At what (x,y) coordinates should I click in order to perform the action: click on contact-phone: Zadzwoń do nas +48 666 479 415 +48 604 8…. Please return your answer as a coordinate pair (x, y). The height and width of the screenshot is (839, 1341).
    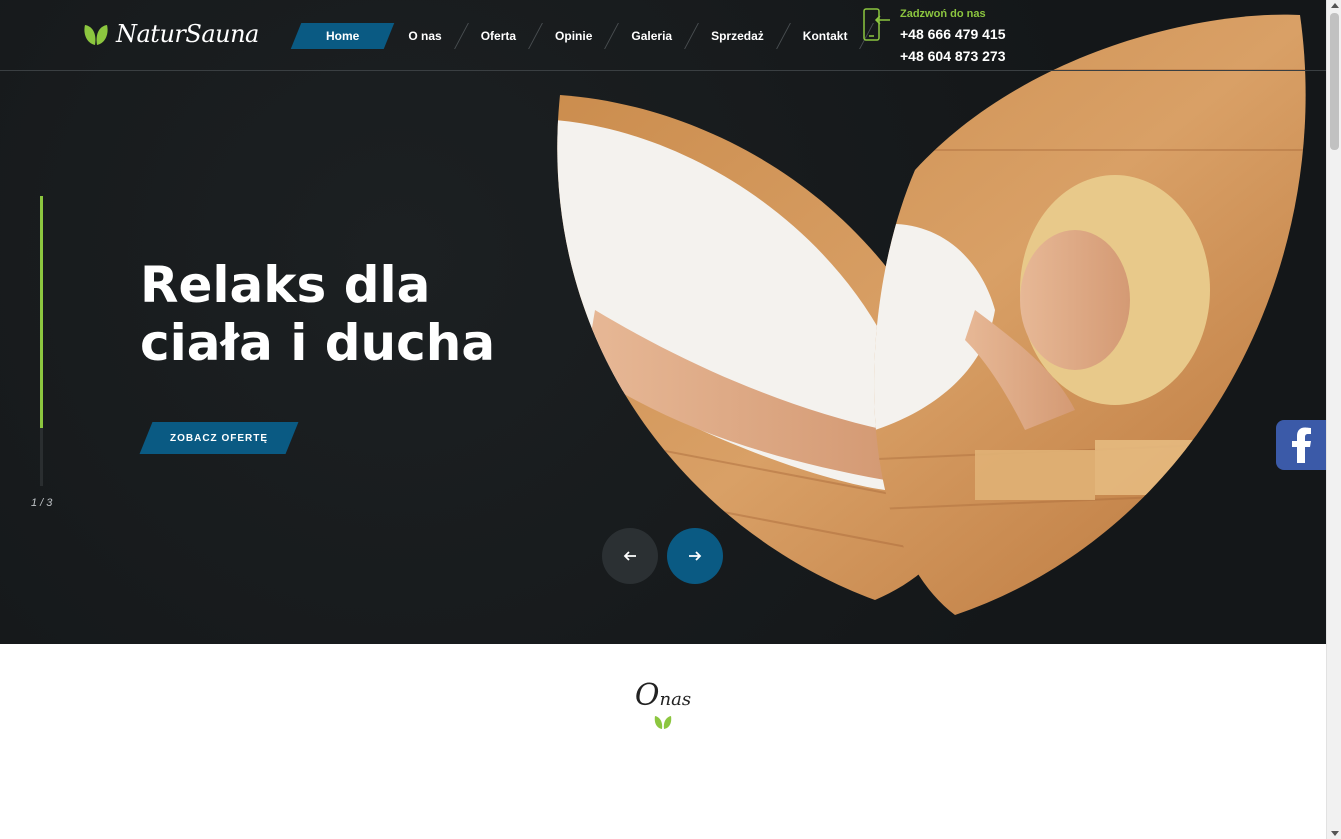
    Looking at the image, I should click on (934, 37).